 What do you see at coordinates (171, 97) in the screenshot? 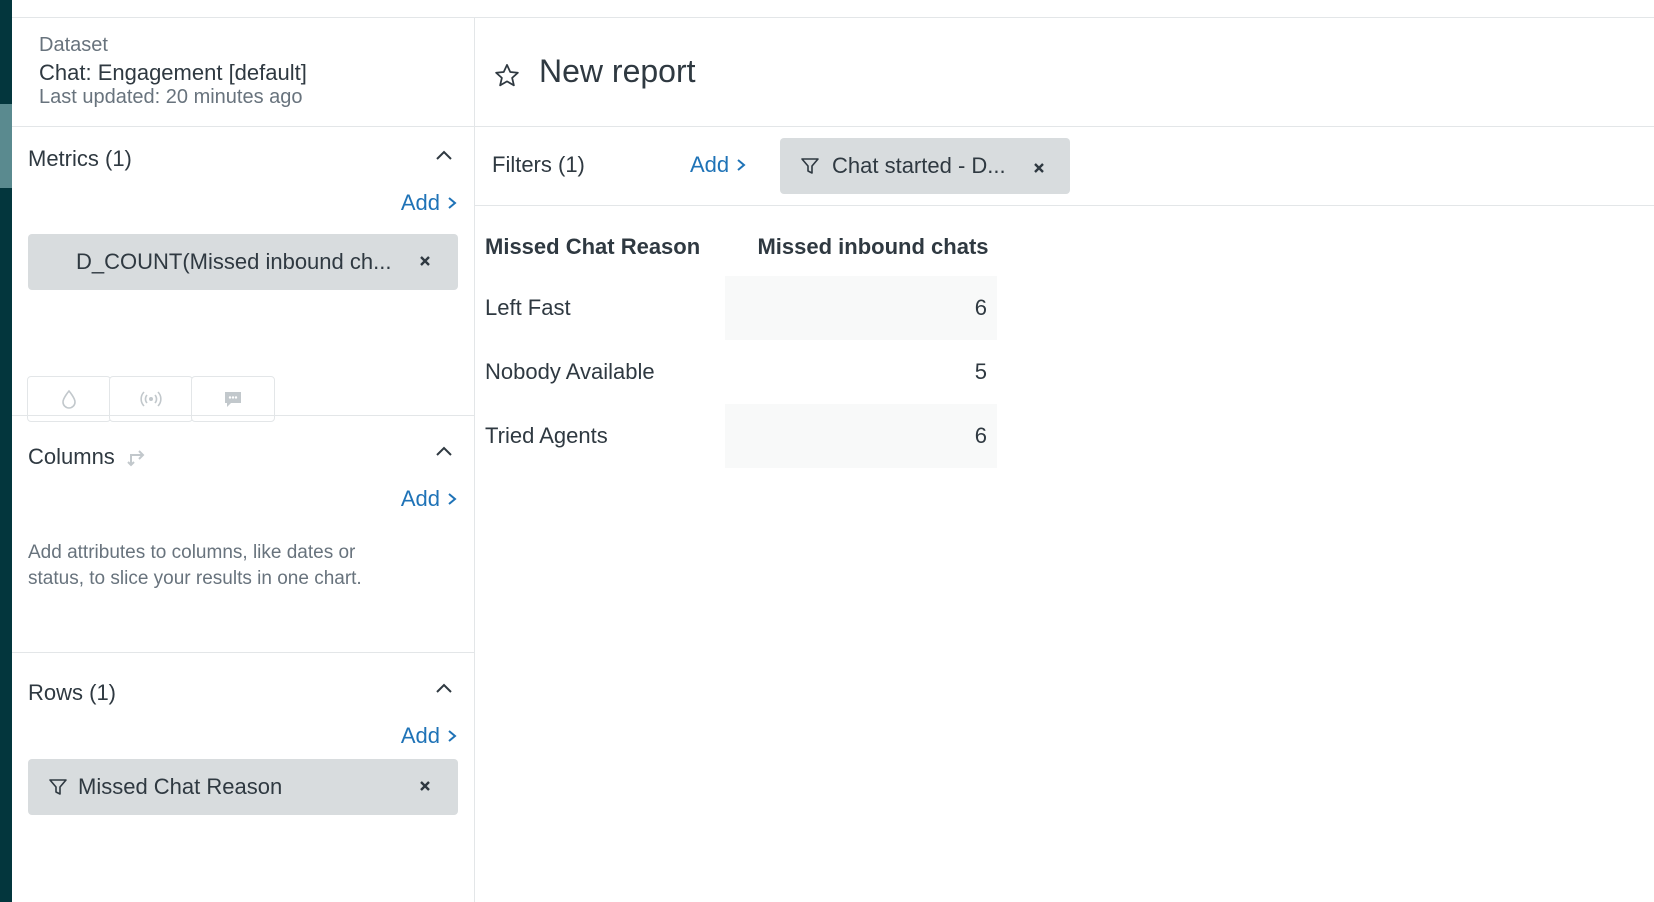
I see `dataset-last-updated: Last updated: 20 minutes ago` at bounding box center [171, 97].